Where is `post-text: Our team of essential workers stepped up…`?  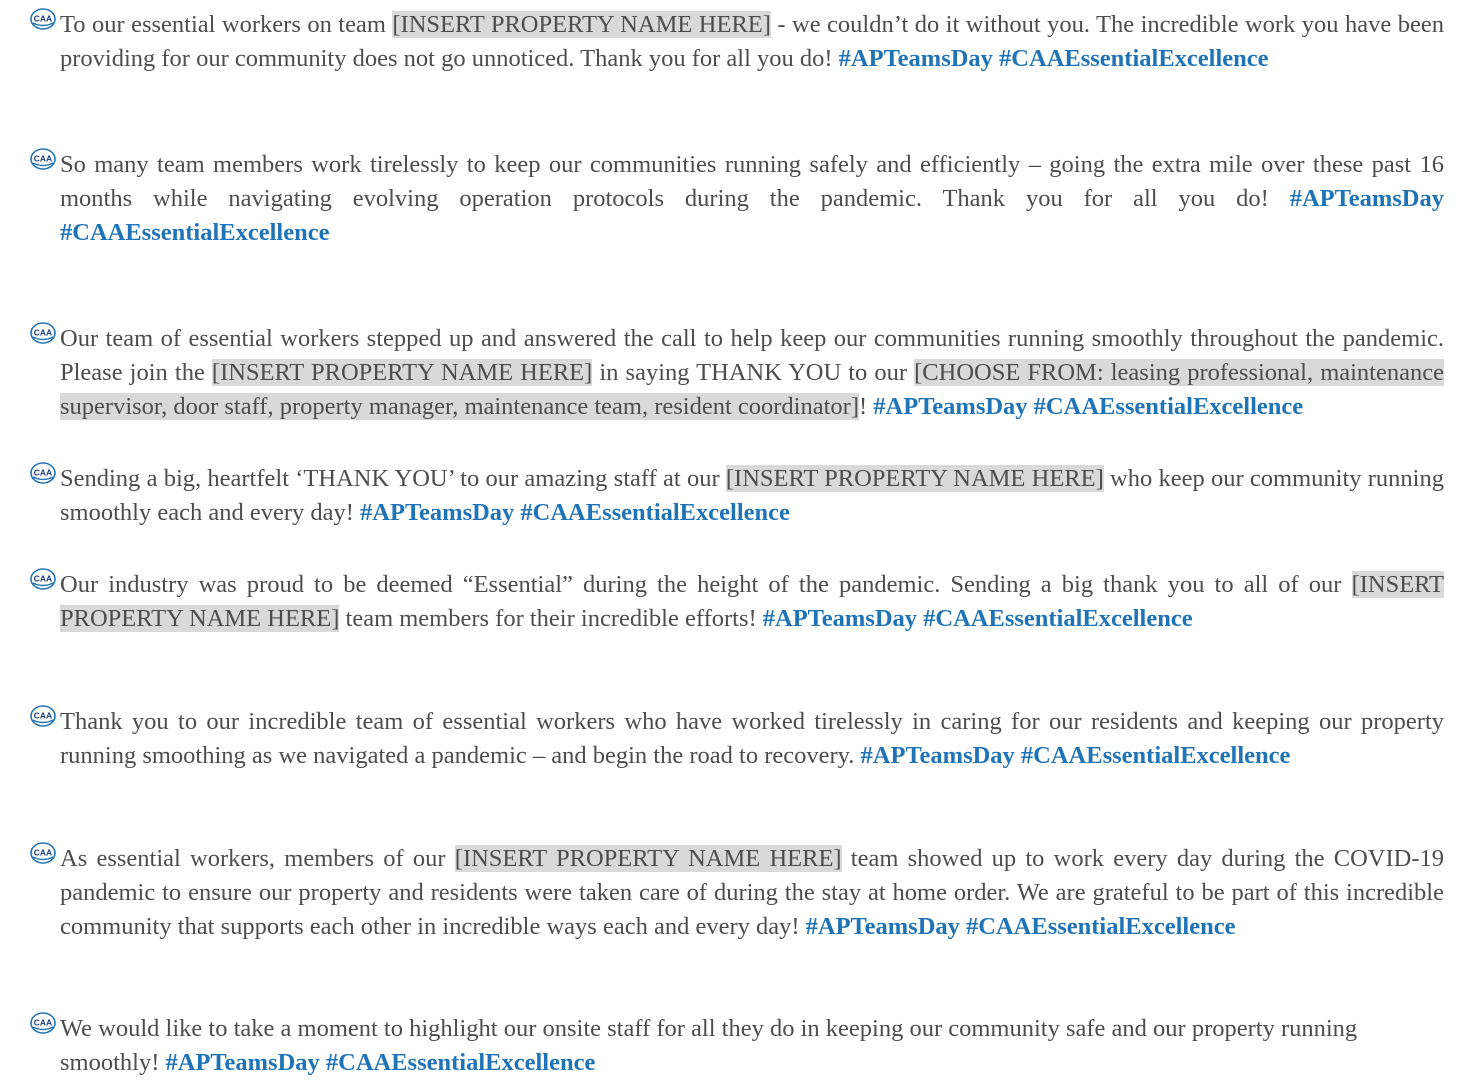
post-text: Our team of essential workers stepped up… is located at coordinates (752, 373).